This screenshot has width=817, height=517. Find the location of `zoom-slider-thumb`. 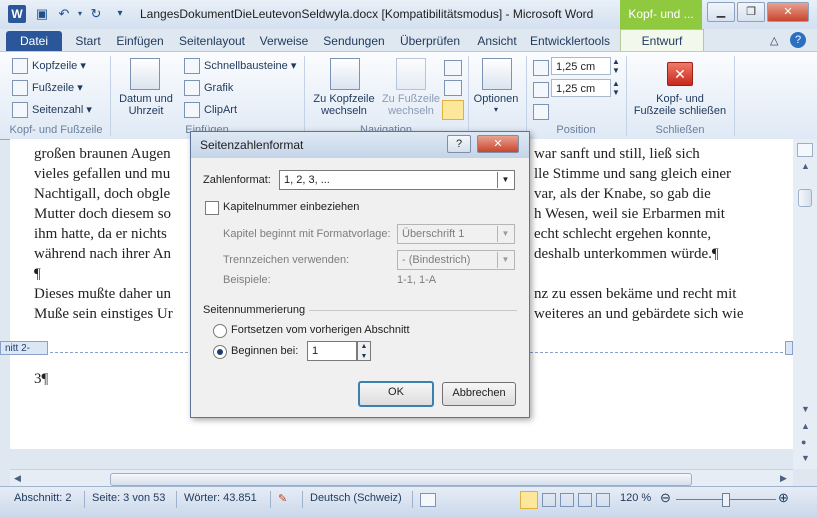

zoom-slider-thumb is located at coordinates (726, 500).